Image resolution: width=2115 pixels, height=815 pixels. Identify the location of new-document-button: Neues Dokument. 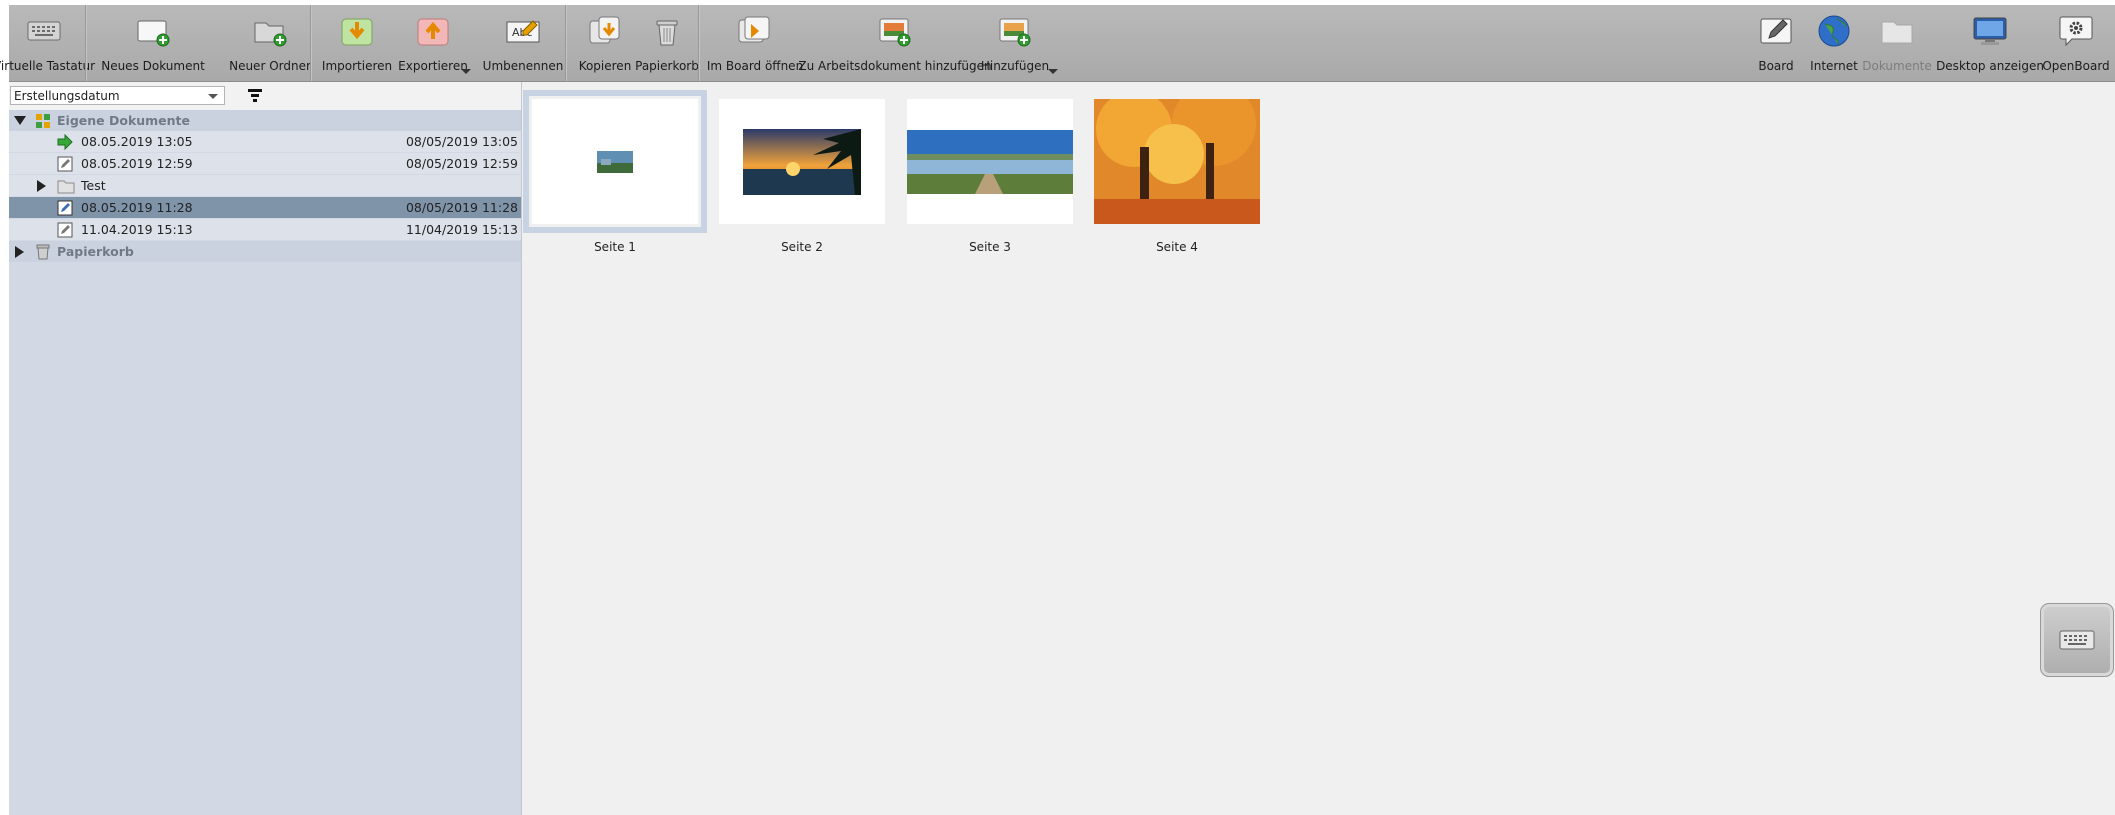
(153, 43).